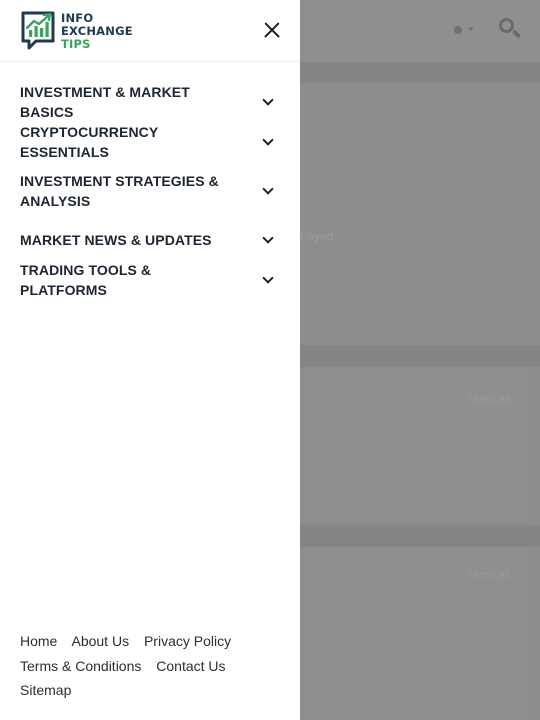 This screenshot has height=720, width=540. Describe the element at coordinates (317, 236) in the screenshot. I see `background-text-fragment: Fayed` at that location.